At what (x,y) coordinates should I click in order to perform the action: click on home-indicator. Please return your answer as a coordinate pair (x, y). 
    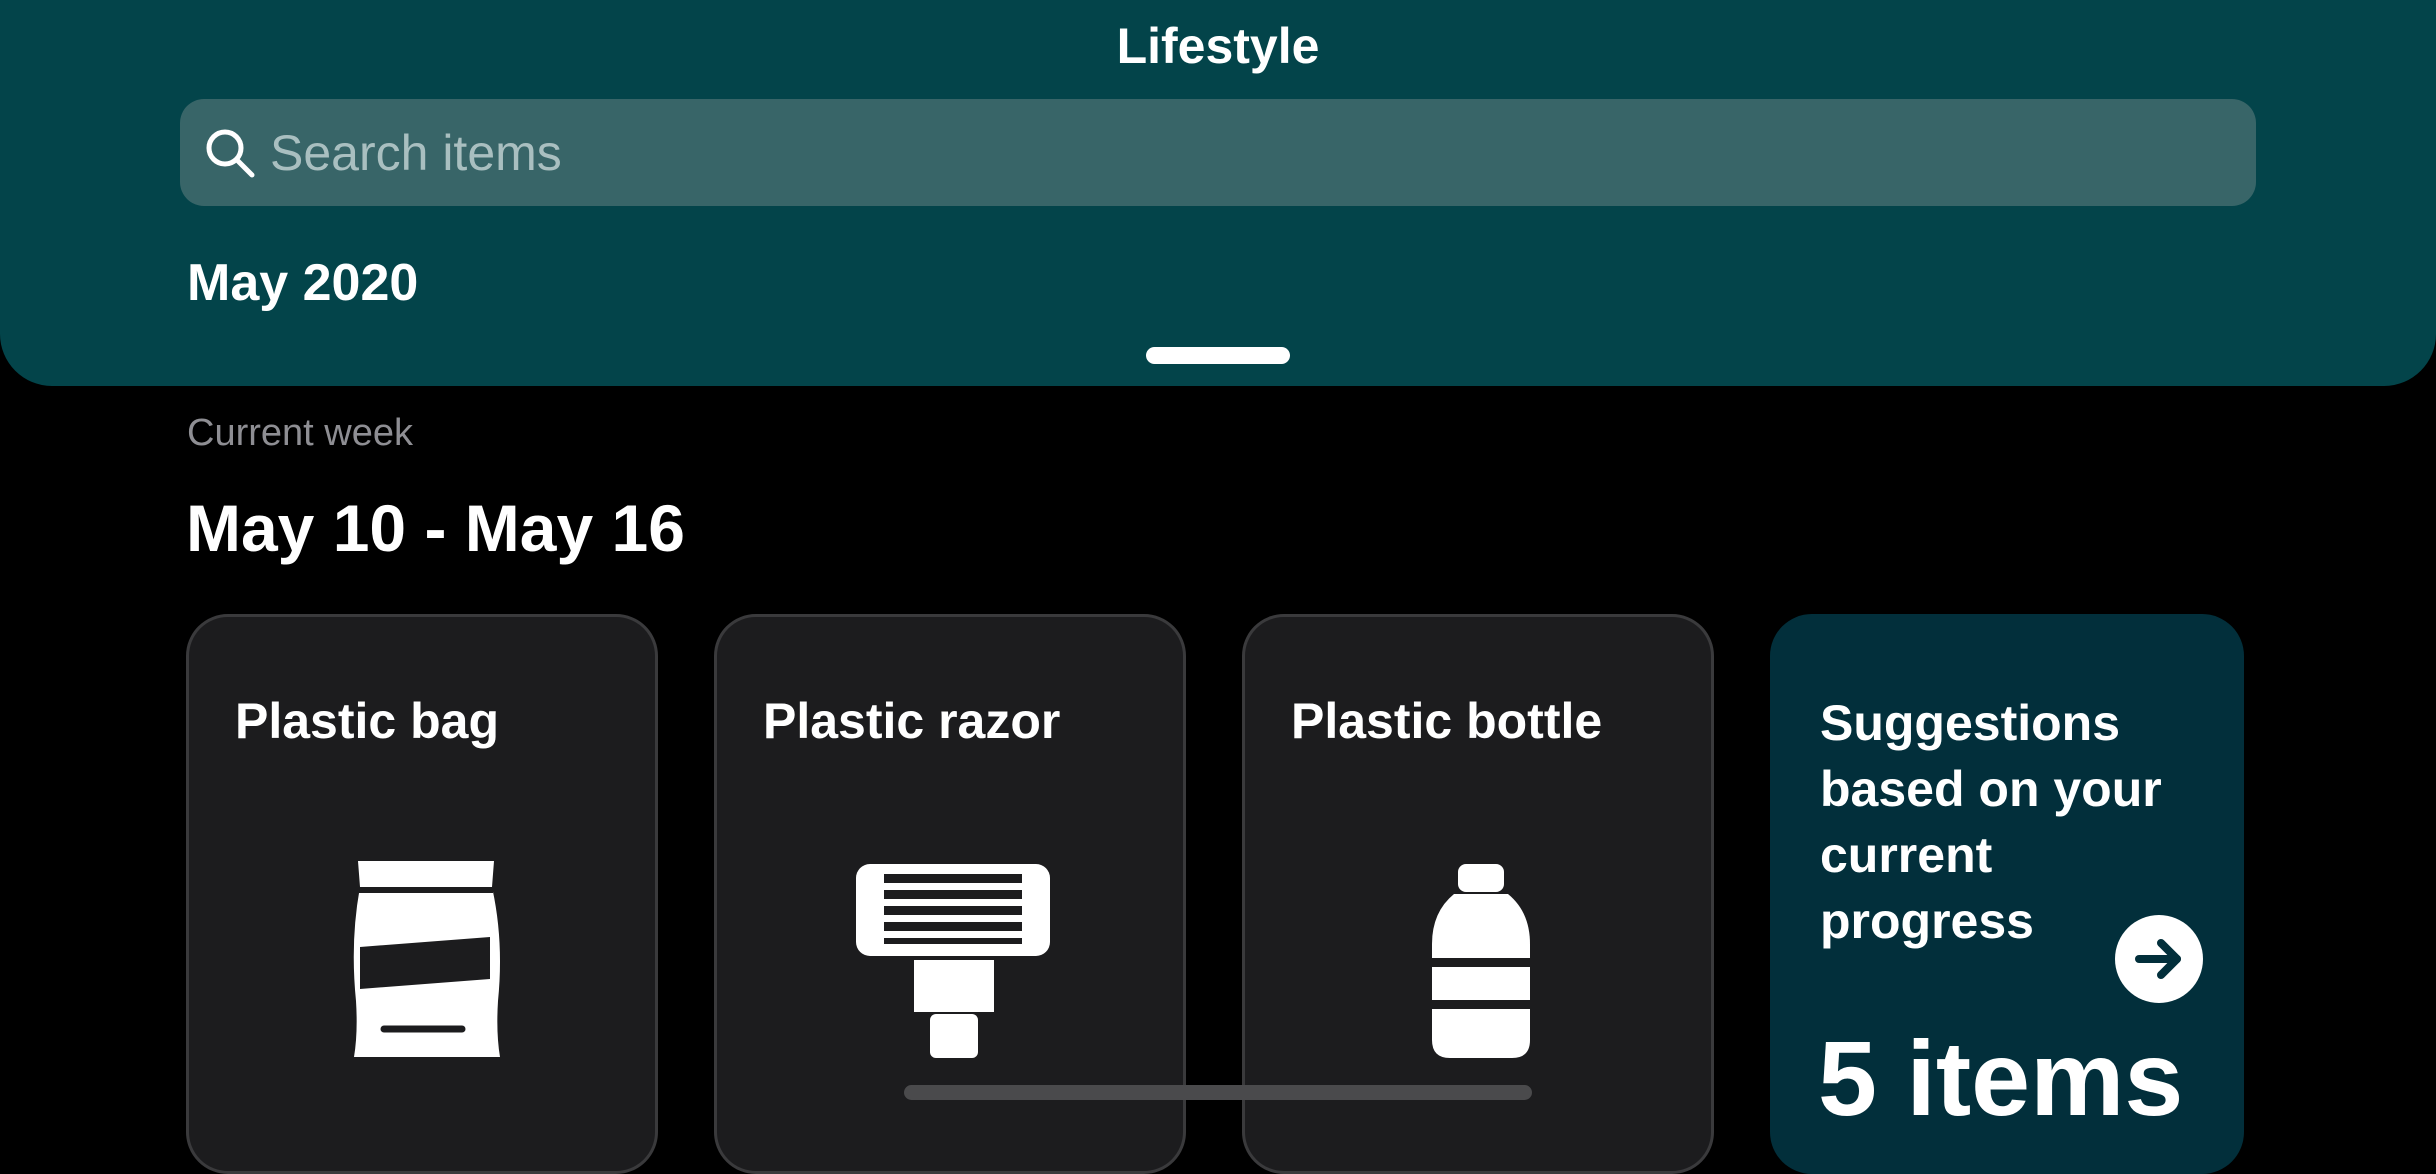
    Looking at the image, I should click on (1218, 1092).